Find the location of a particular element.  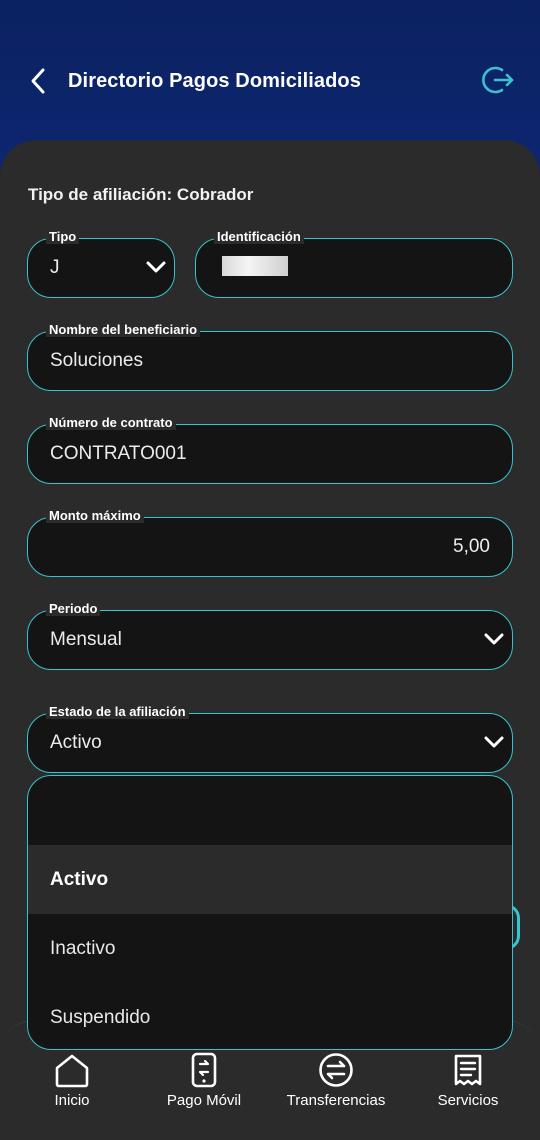

beneficiary-name-value: Soluciones is located at coordinates (96, 360).